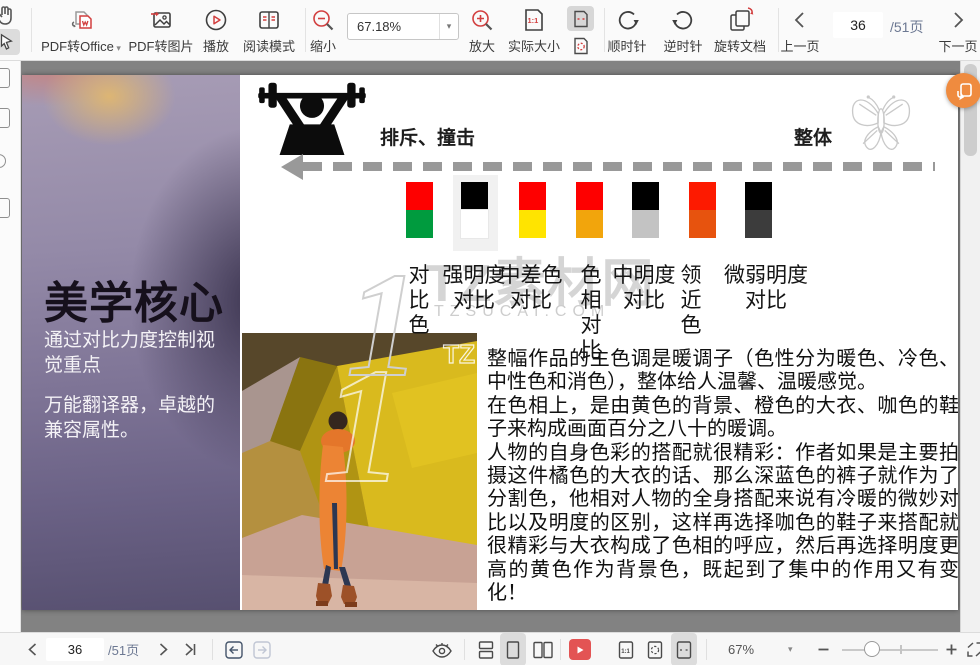 Image resolution: width=980 pixels, height=665 pixels. I want to click on rotate-ccw-button: 逆时针, so click(683, 30).